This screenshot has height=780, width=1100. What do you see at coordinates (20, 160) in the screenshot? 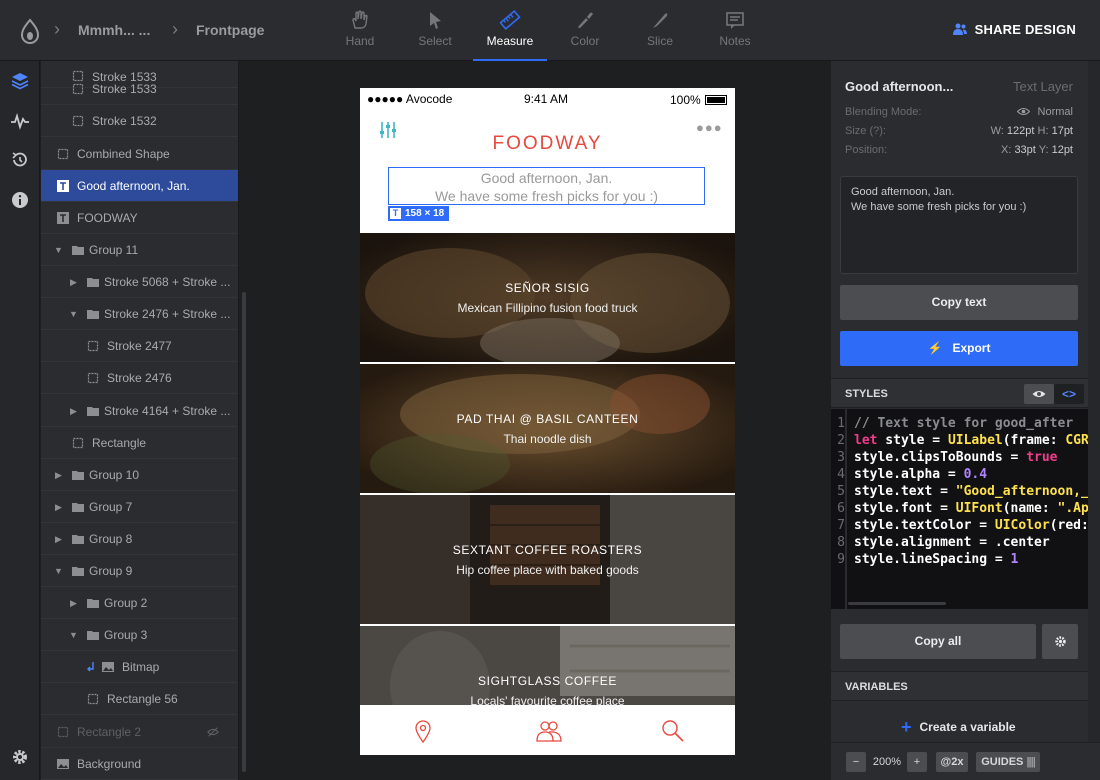
I see `history-icon` at bounding box center [20, 160].